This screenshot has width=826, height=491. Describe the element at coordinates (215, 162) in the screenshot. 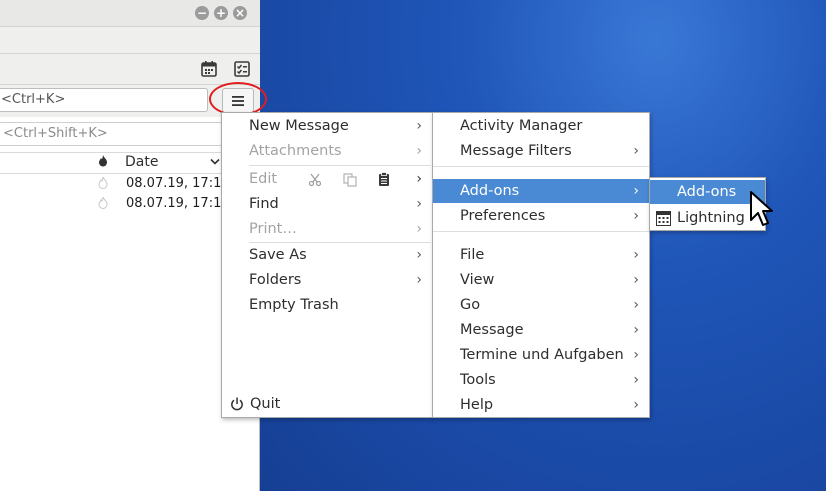

I see `chevron-down-icon` at that location.